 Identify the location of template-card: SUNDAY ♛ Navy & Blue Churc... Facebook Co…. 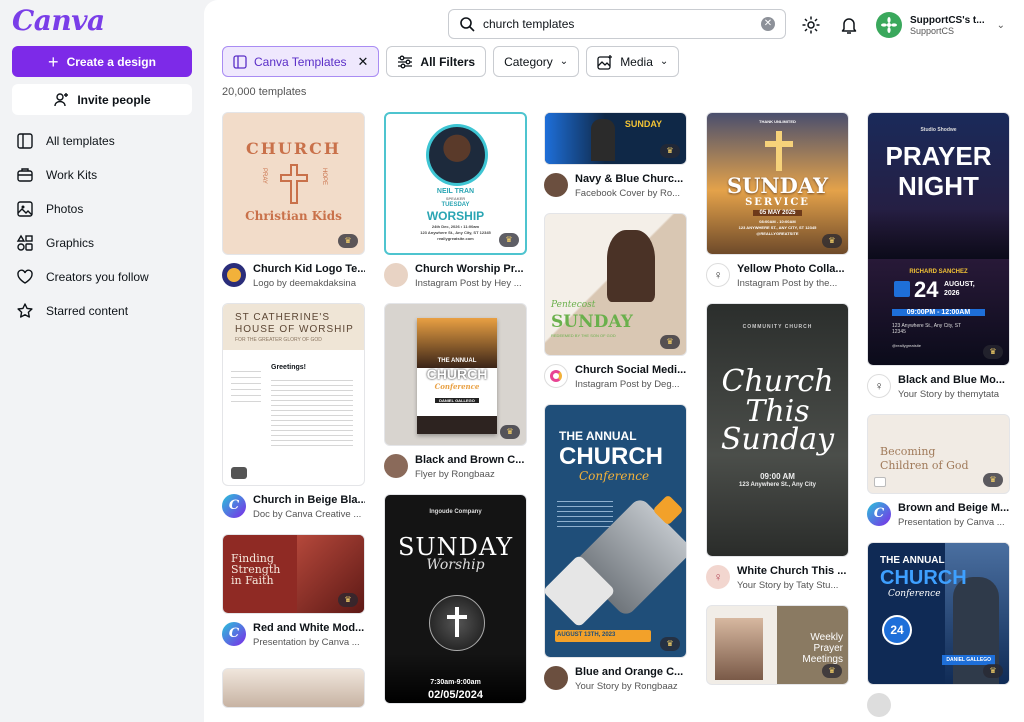
(616, 158).